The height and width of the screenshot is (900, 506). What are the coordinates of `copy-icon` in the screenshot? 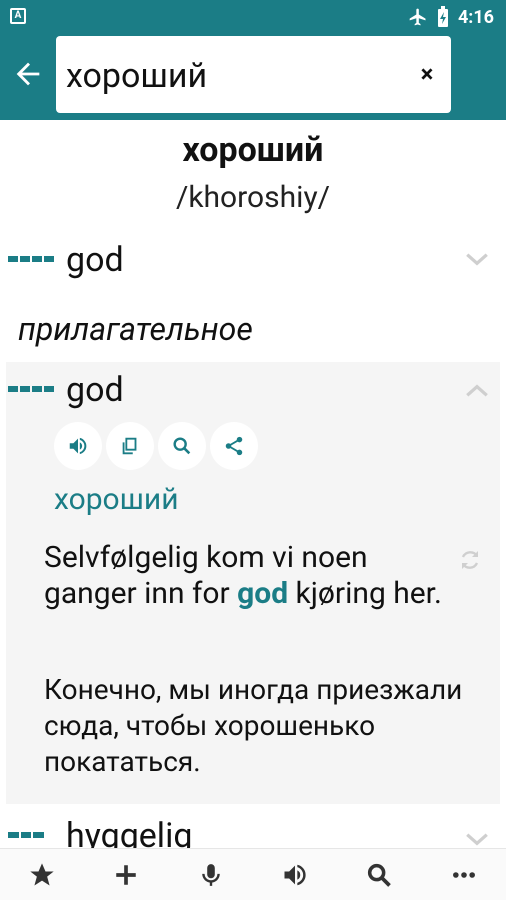 It's located at (129, 446).